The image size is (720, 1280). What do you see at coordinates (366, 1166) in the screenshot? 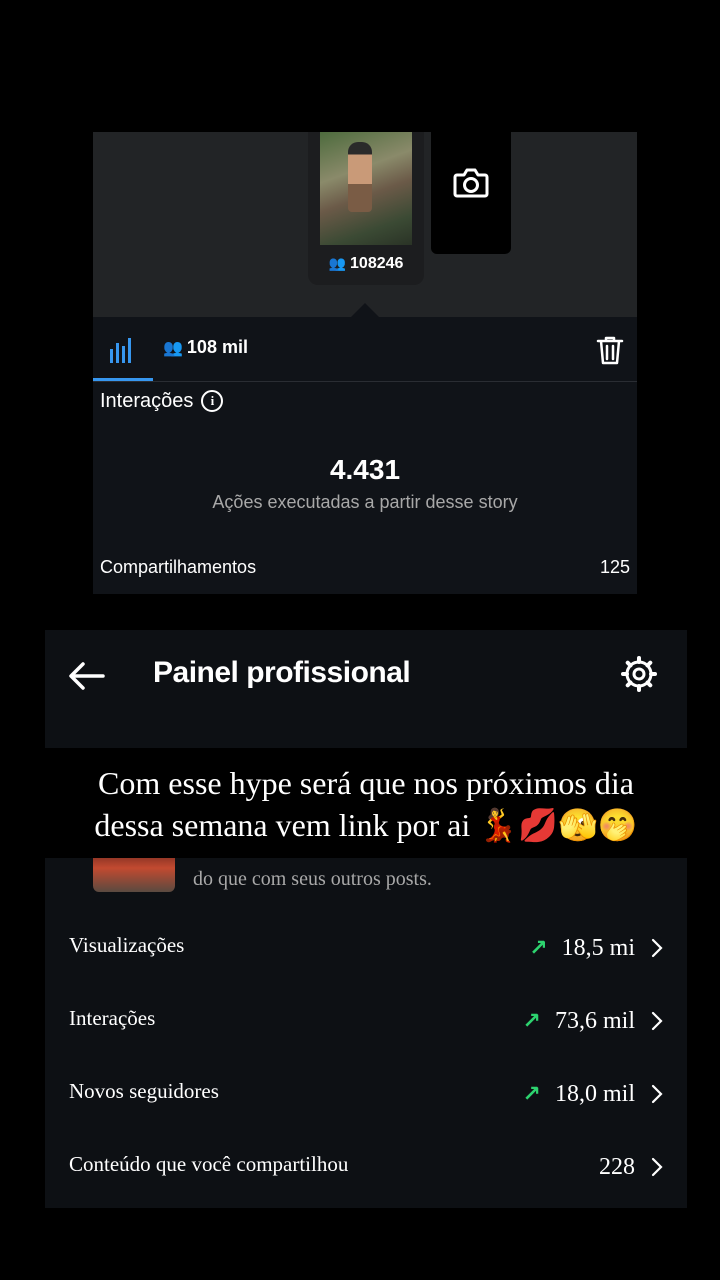
I see `metric-row-shared-content: Conteúdo que você compartilhou 228` at bounding box center [366, 1166].